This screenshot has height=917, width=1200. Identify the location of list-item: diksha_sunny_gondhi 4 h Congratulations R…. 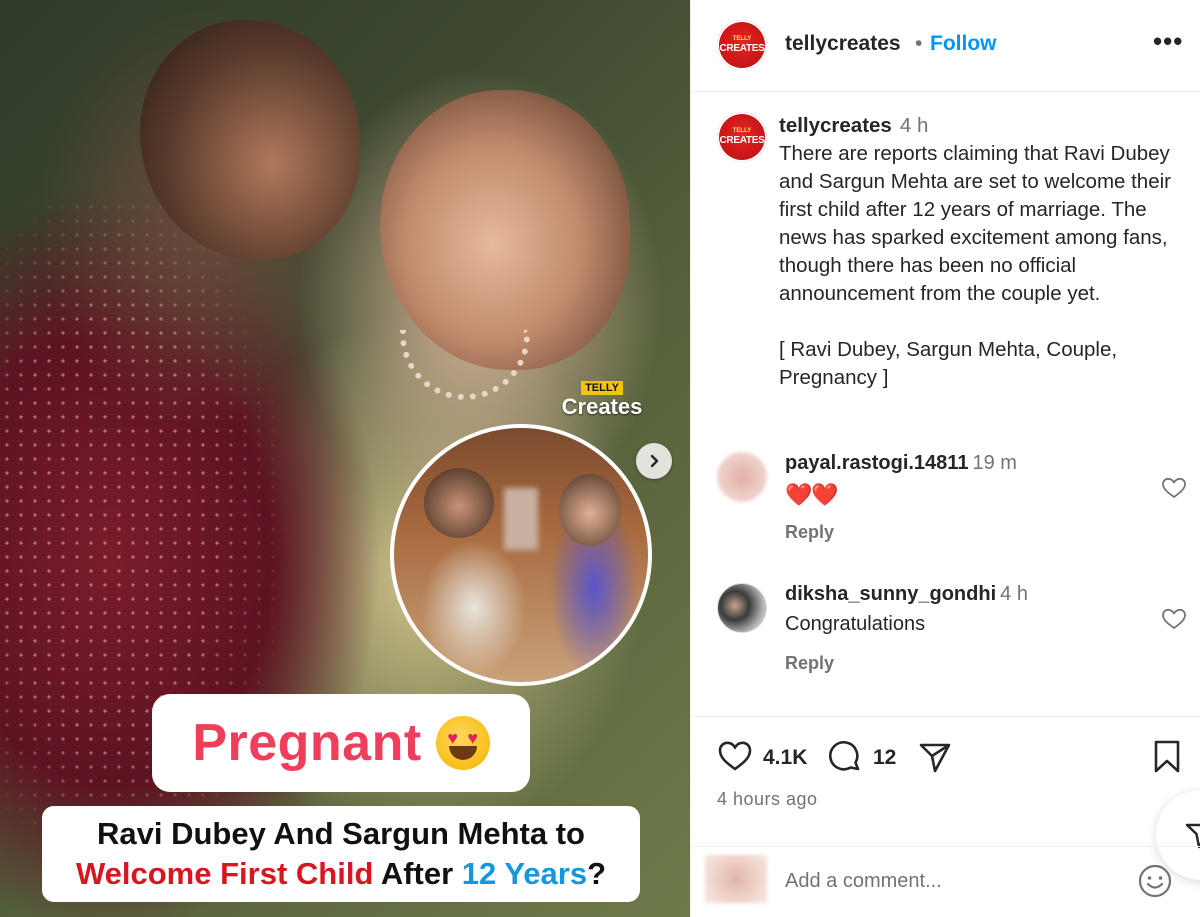
(945, 638).